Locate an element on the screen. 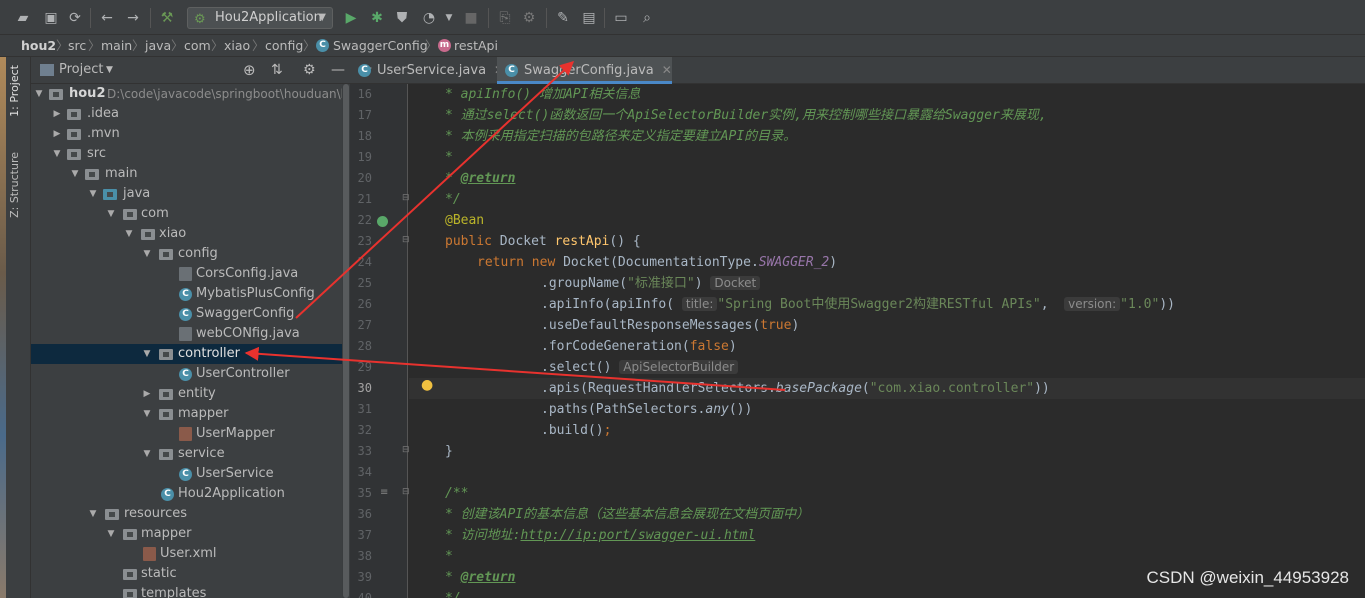 This screenshot has height=598, width=1365. watermark: CSDN @weixin_44953928 is located at coordinates (1247, 577).